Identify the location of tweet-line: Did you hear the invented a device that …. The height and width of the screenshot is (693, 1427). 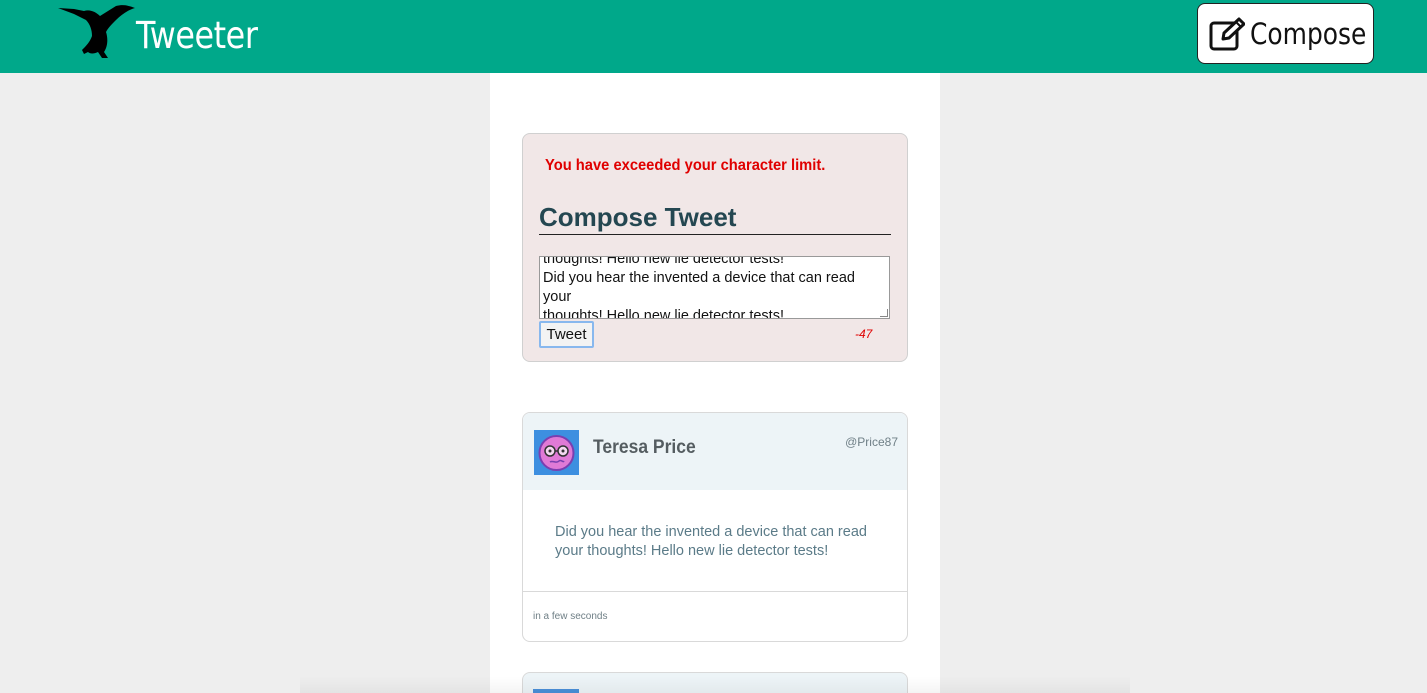
(711, 532).